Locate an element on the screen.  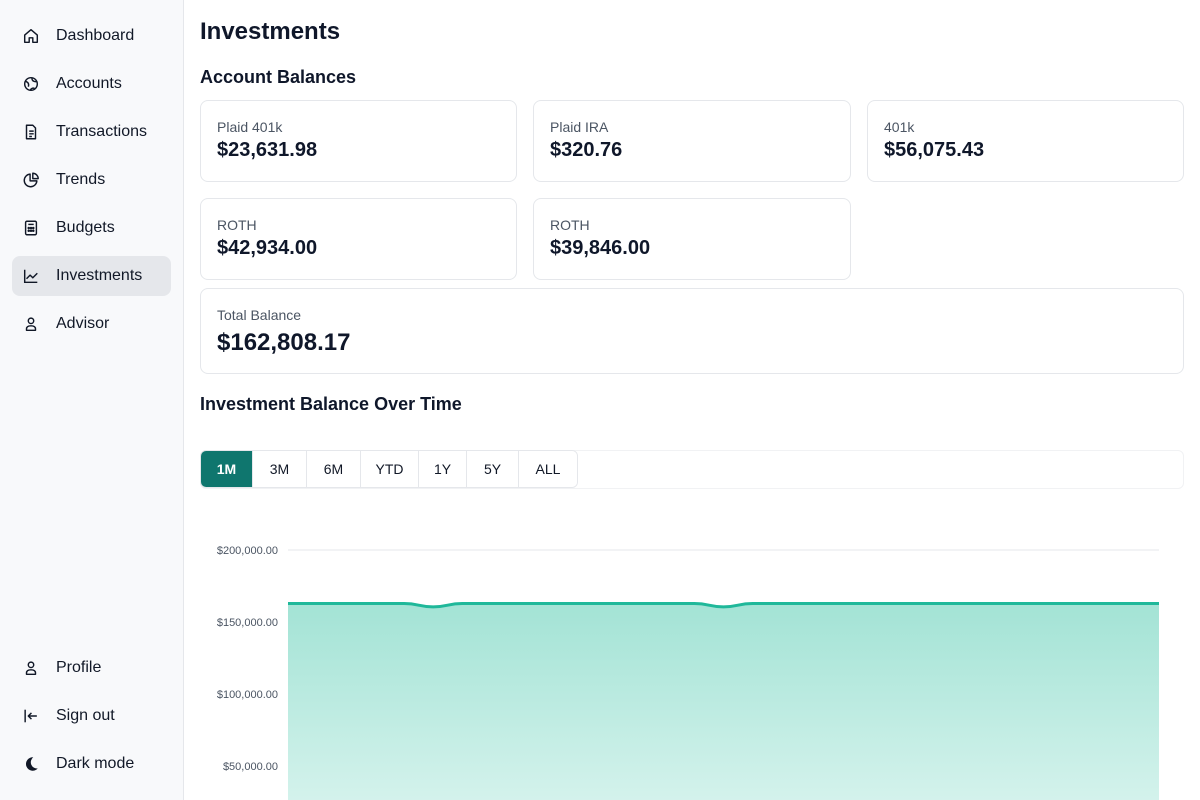
time-range-selector: 1M 3M 6M YTD 1Y 5Y ALL is located at coordinates (389, 469).